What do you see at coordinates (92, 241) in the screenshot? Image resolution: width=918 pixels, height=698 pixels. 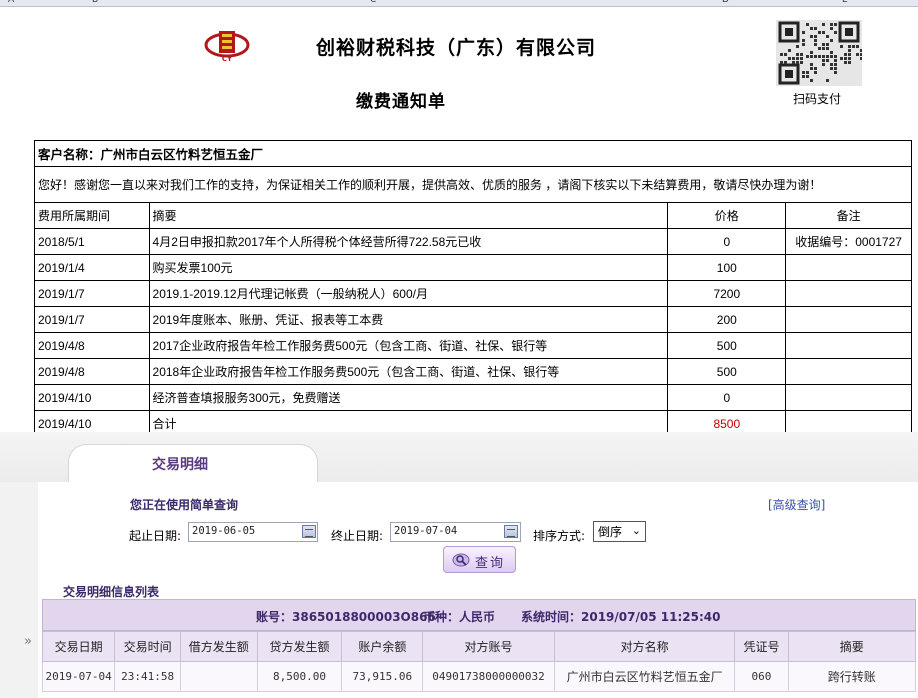 I see `invoice-period-cell: 2018/5/1` at bounding box center [92, 241].